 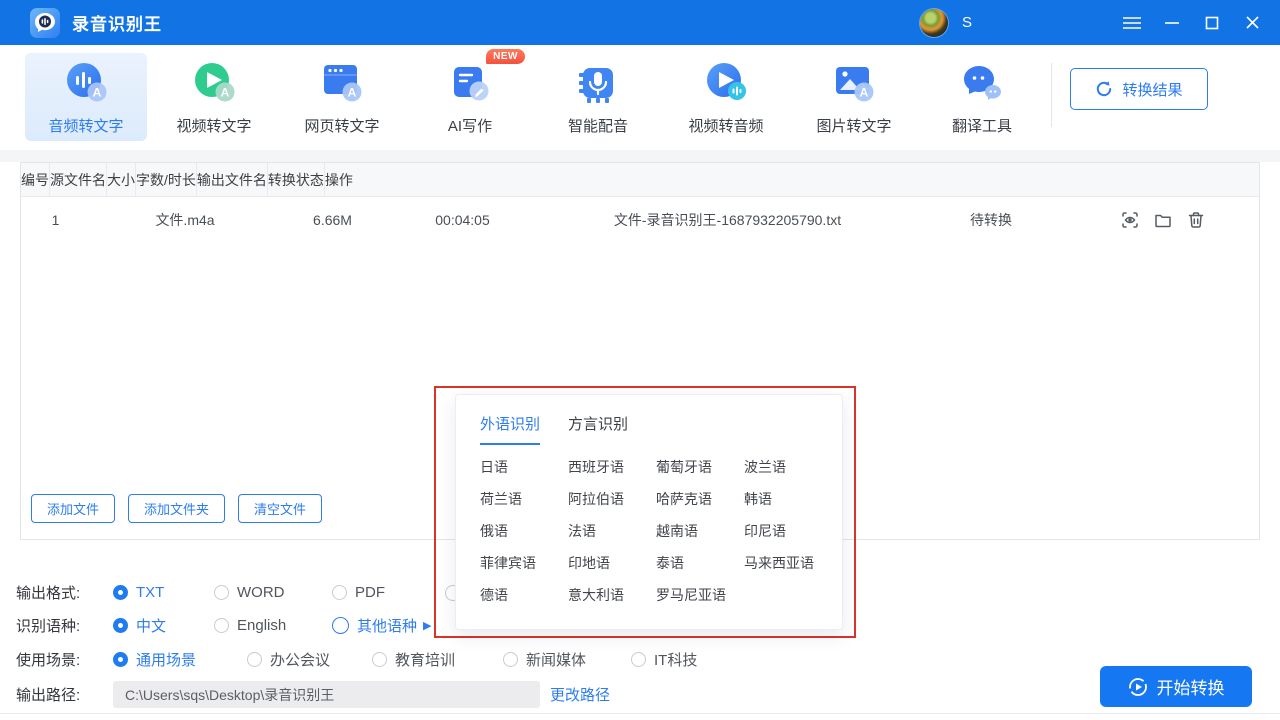 What do you see at coordinates (332, 220) in the screenshot?
I see `cell-size: 6.66M` at bounding box center [332, 220].